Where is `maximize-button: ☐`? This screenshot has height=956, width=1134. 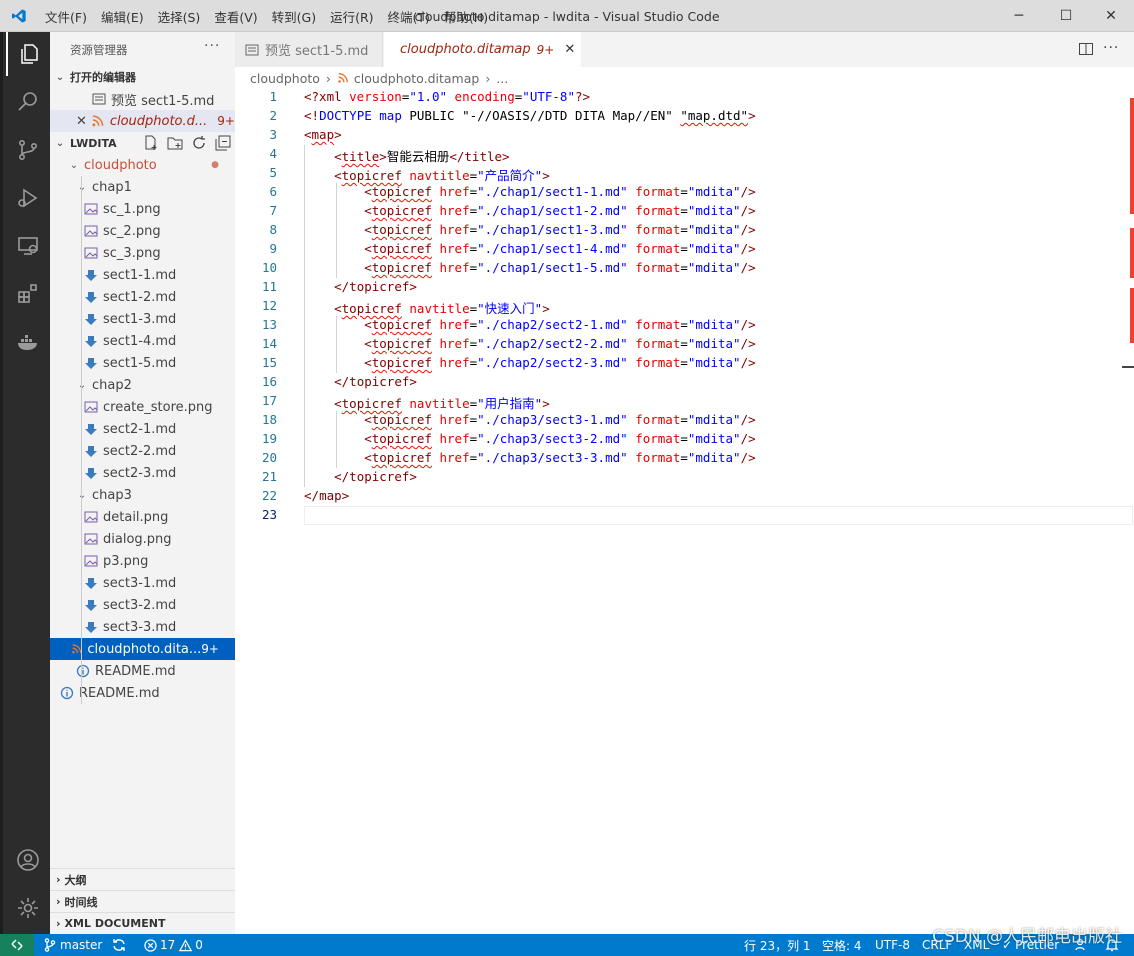
maximize-button: ☐ is located at coordinates (1066, 16).